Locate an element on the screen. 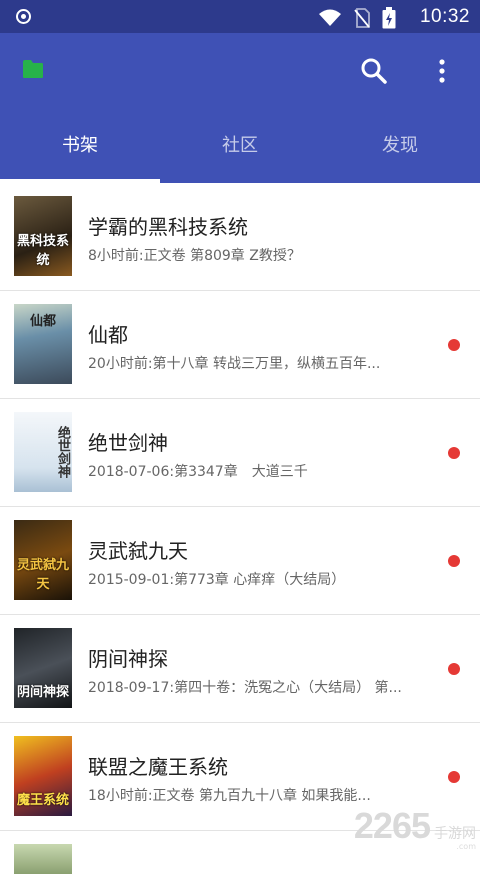 The image size is (480, 874). search-icon is located at coordinates (374, 71).